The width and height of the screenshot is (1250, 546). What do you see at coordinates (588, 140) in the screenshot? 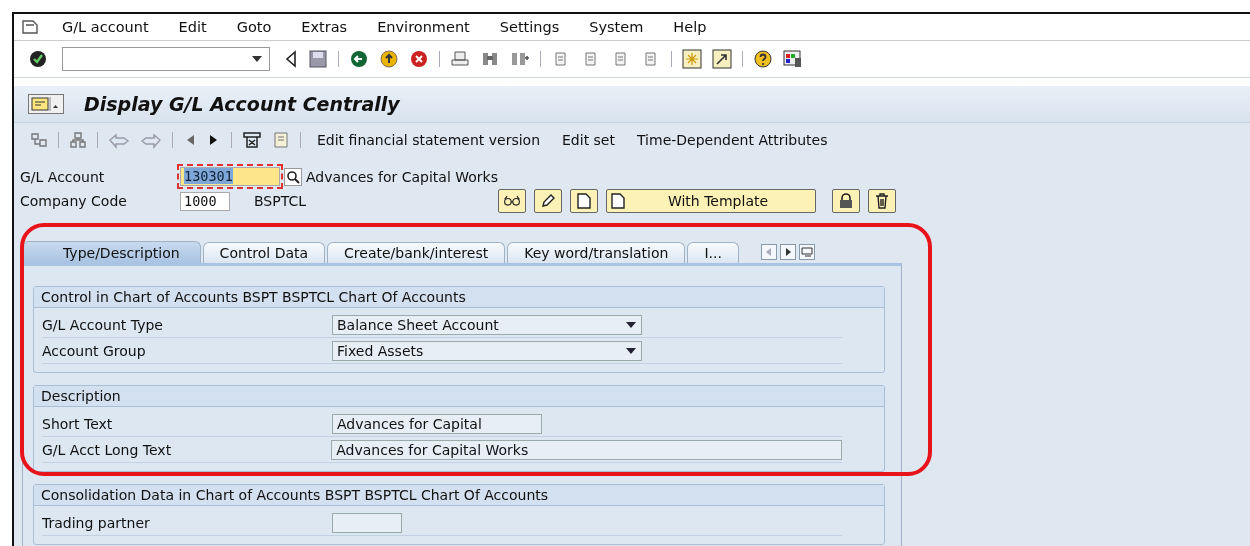
I see `toolbar-button: Edit set` at bounding box center [588, 140].